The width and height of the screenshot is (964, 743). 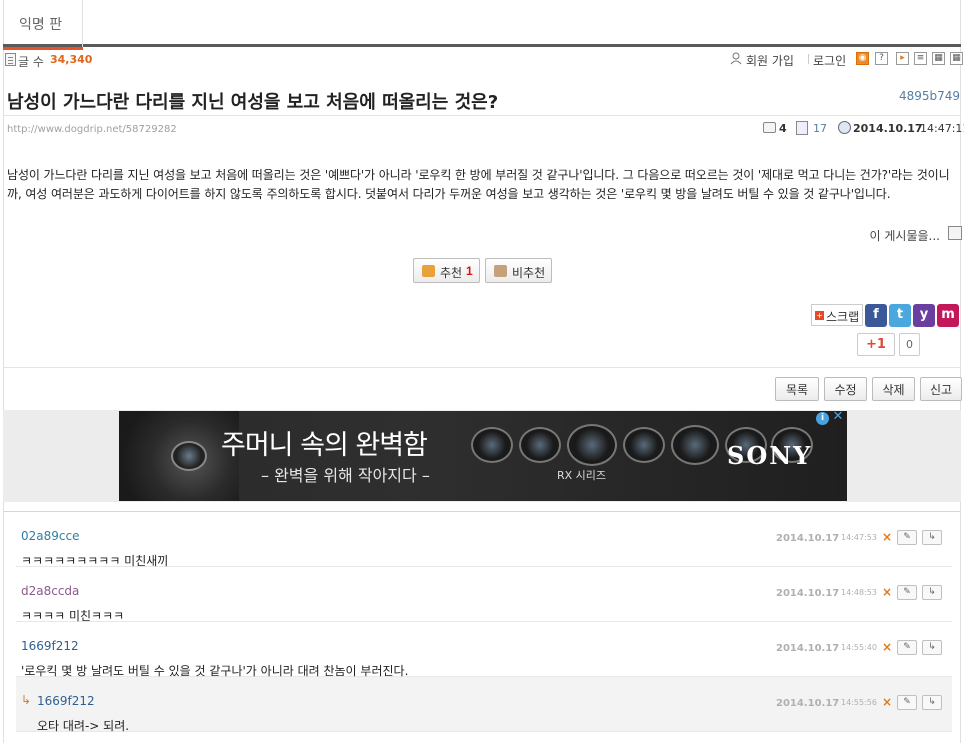 I want to click on clock-icon, so click(x=844, y=127).